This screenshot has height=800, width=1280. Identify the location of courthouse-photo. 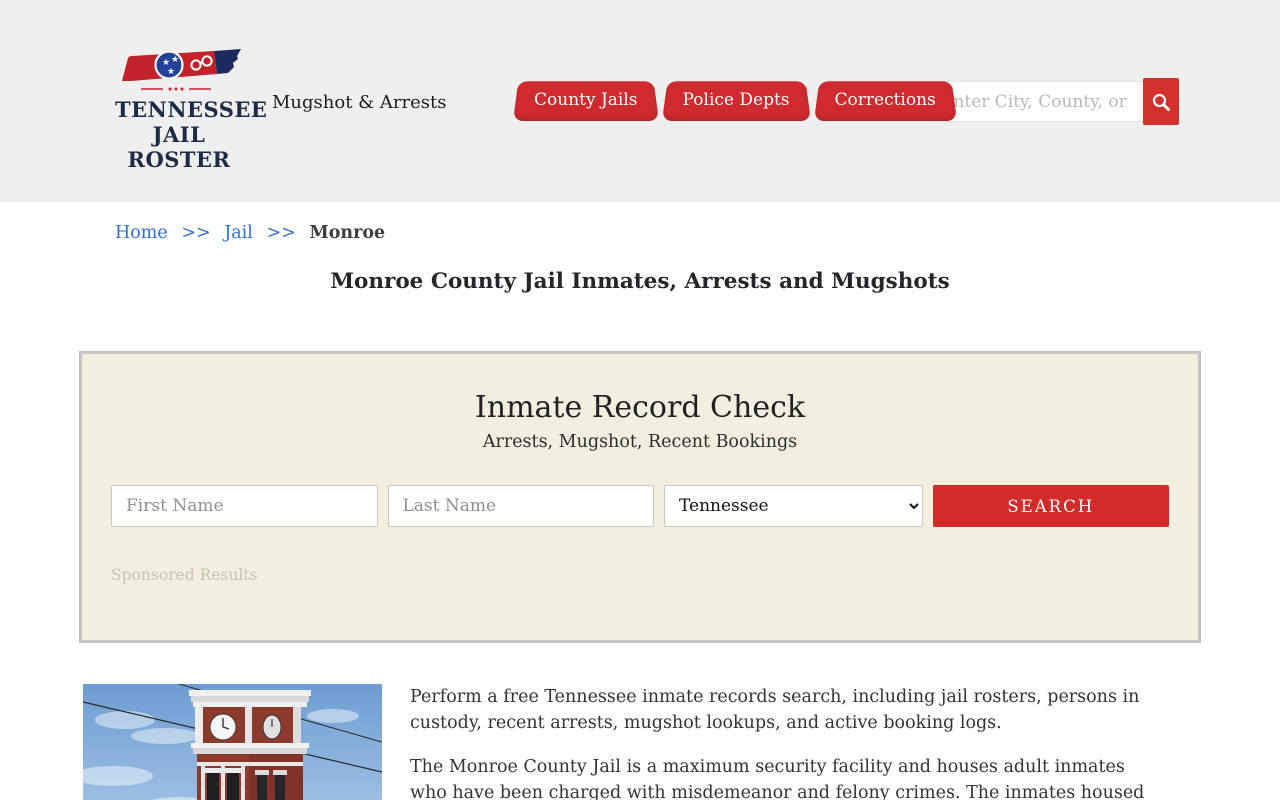
(232, 742).